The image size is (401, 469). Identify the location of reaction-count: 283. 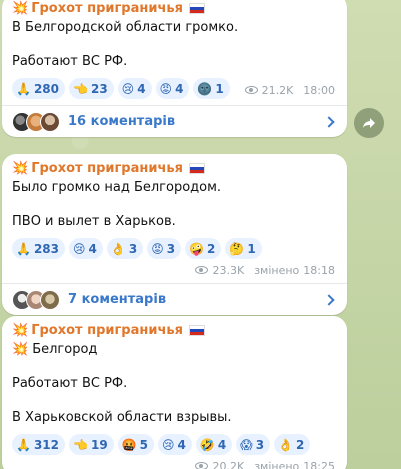
(46, 248).